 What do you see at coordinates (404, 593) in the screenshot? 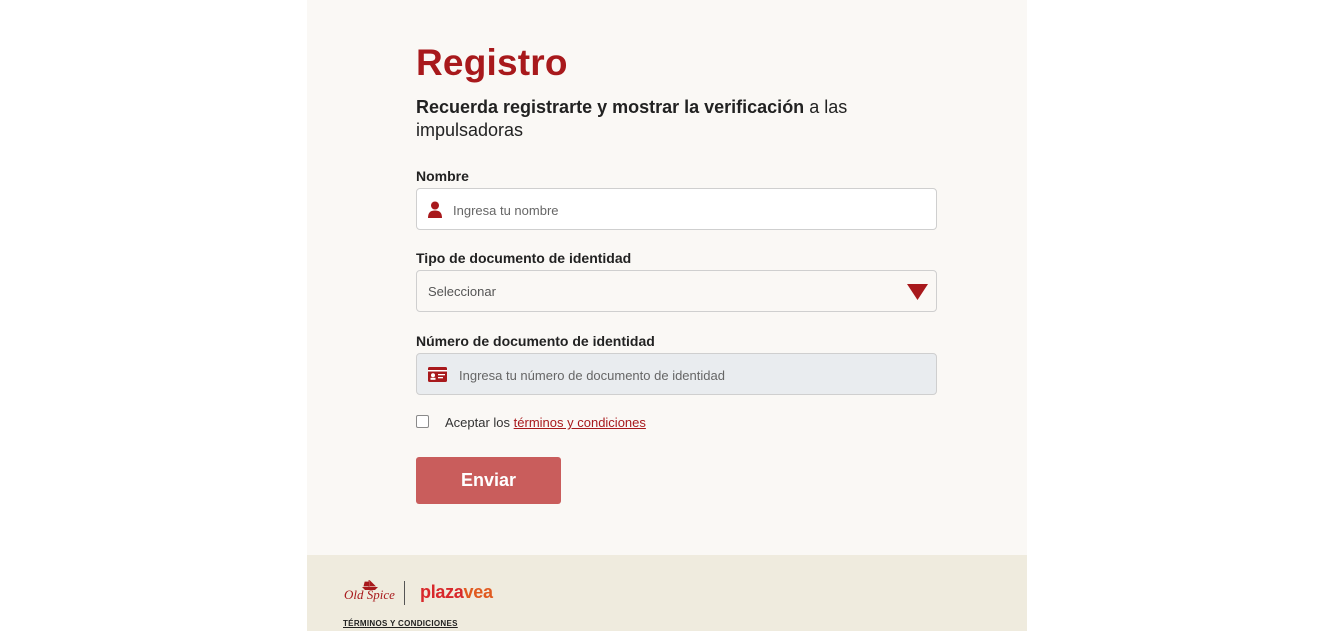
I see `logo-divider` at bounding box center [404, 593].